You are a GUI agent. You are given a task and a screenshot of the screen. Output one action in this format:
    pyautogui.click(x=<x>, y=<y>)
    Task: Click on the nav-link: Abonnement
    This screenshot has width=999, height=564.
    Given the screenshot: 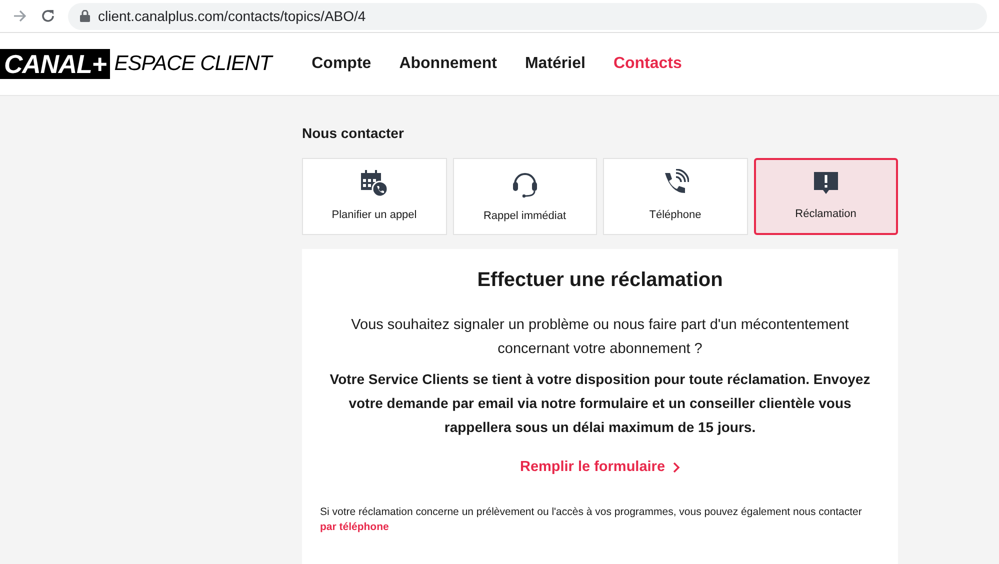 What is the action you would take?
    pyautogui.click(x=448, y=64)
    